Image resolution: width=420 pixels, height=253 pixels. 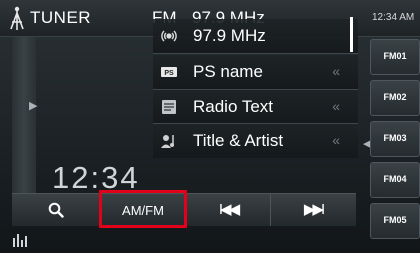 I want to click on list-item-label: Radio Text, so click(x=233, y=106).